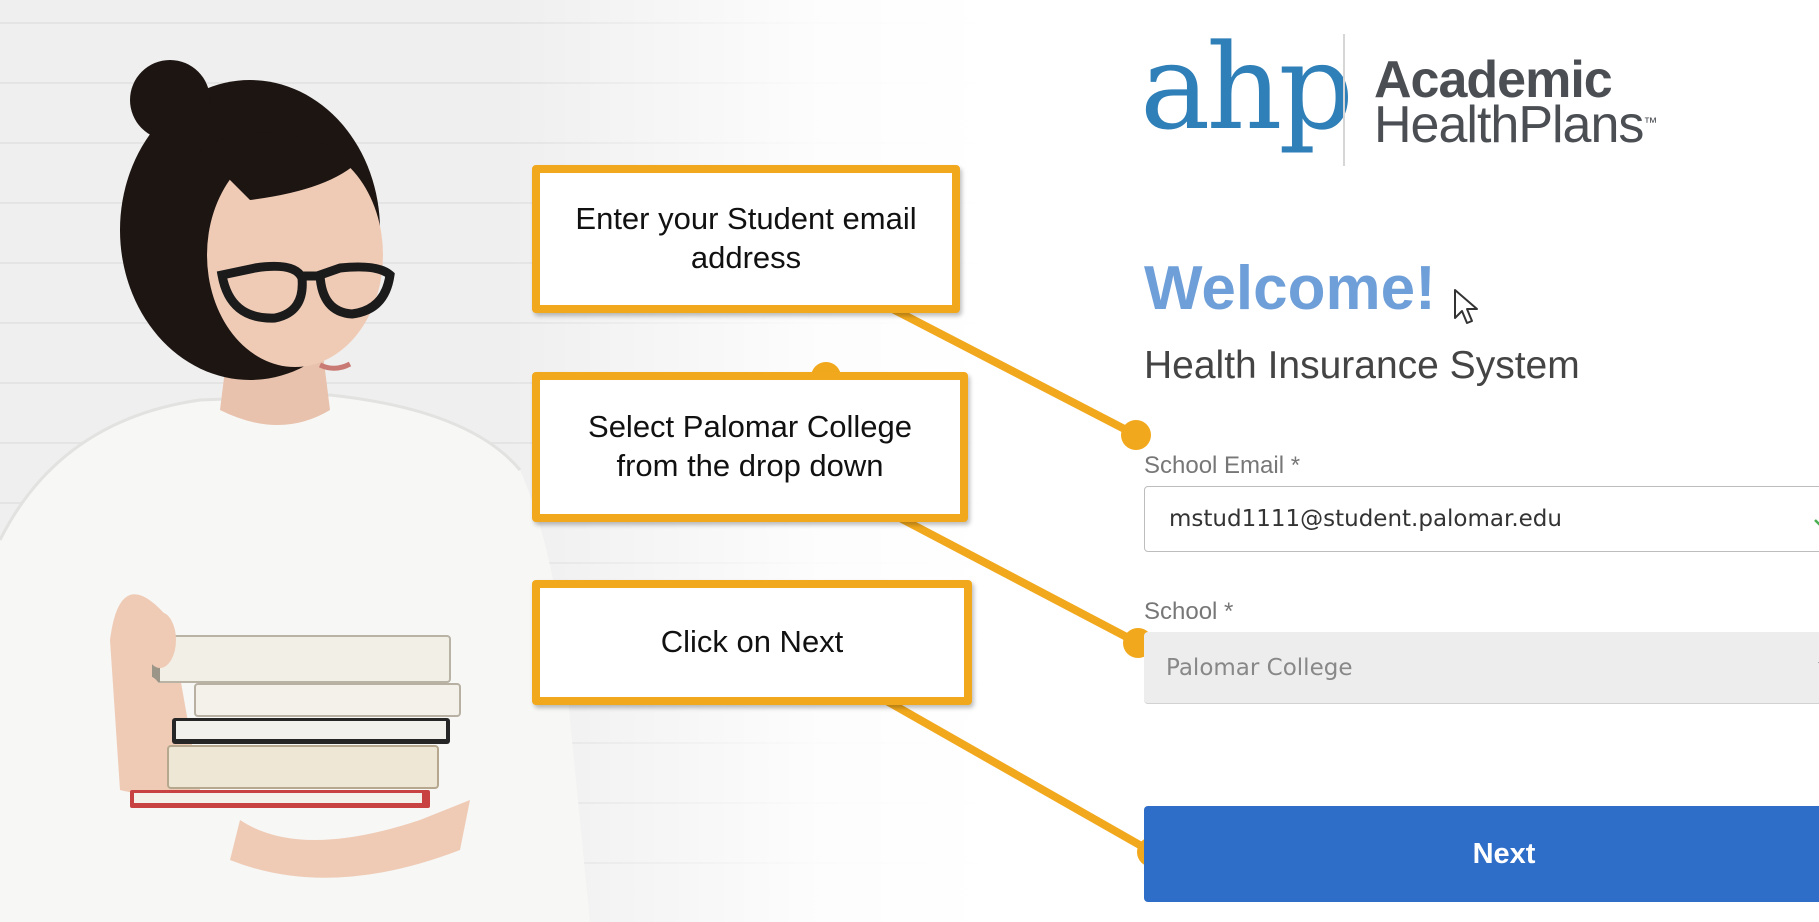 This screenshot has width=1819, height=922. I want to click on callout-next: Click on Next, so click(752, 642).